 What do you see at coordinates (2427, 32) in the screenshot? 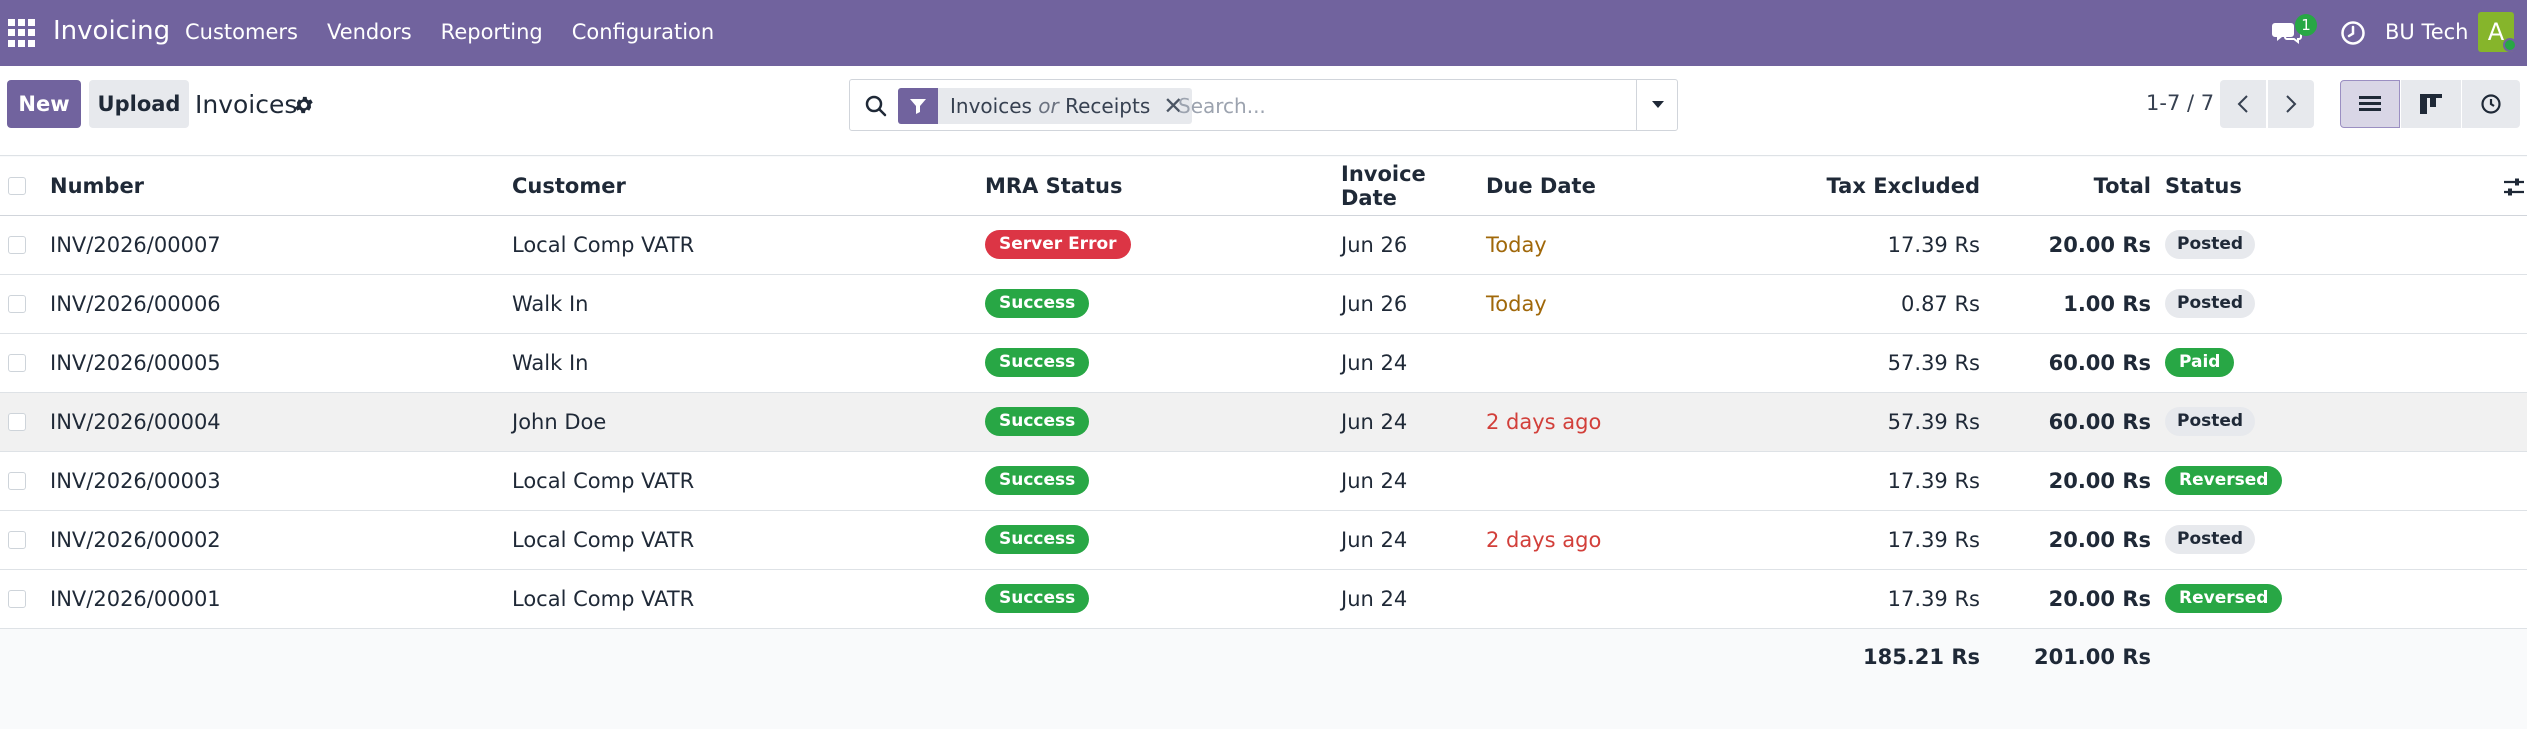
I see `company-switcher: BU Tech` at bounding box center [2427, 32].